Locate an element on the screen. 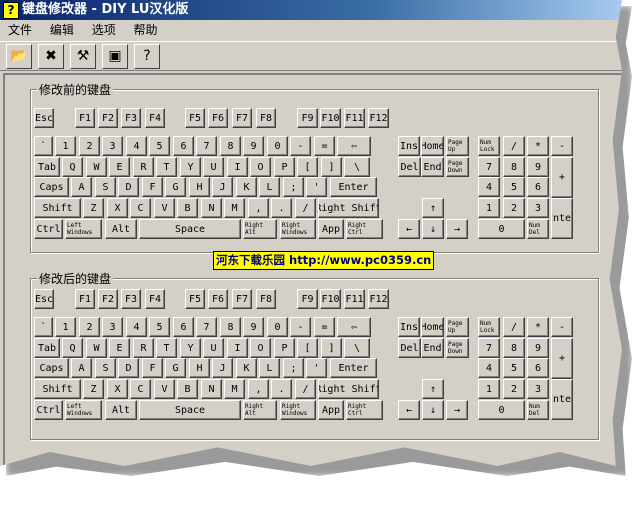 This screenshot has width=637, height=521. key-5c: \ is located at coordinates (357, 348).